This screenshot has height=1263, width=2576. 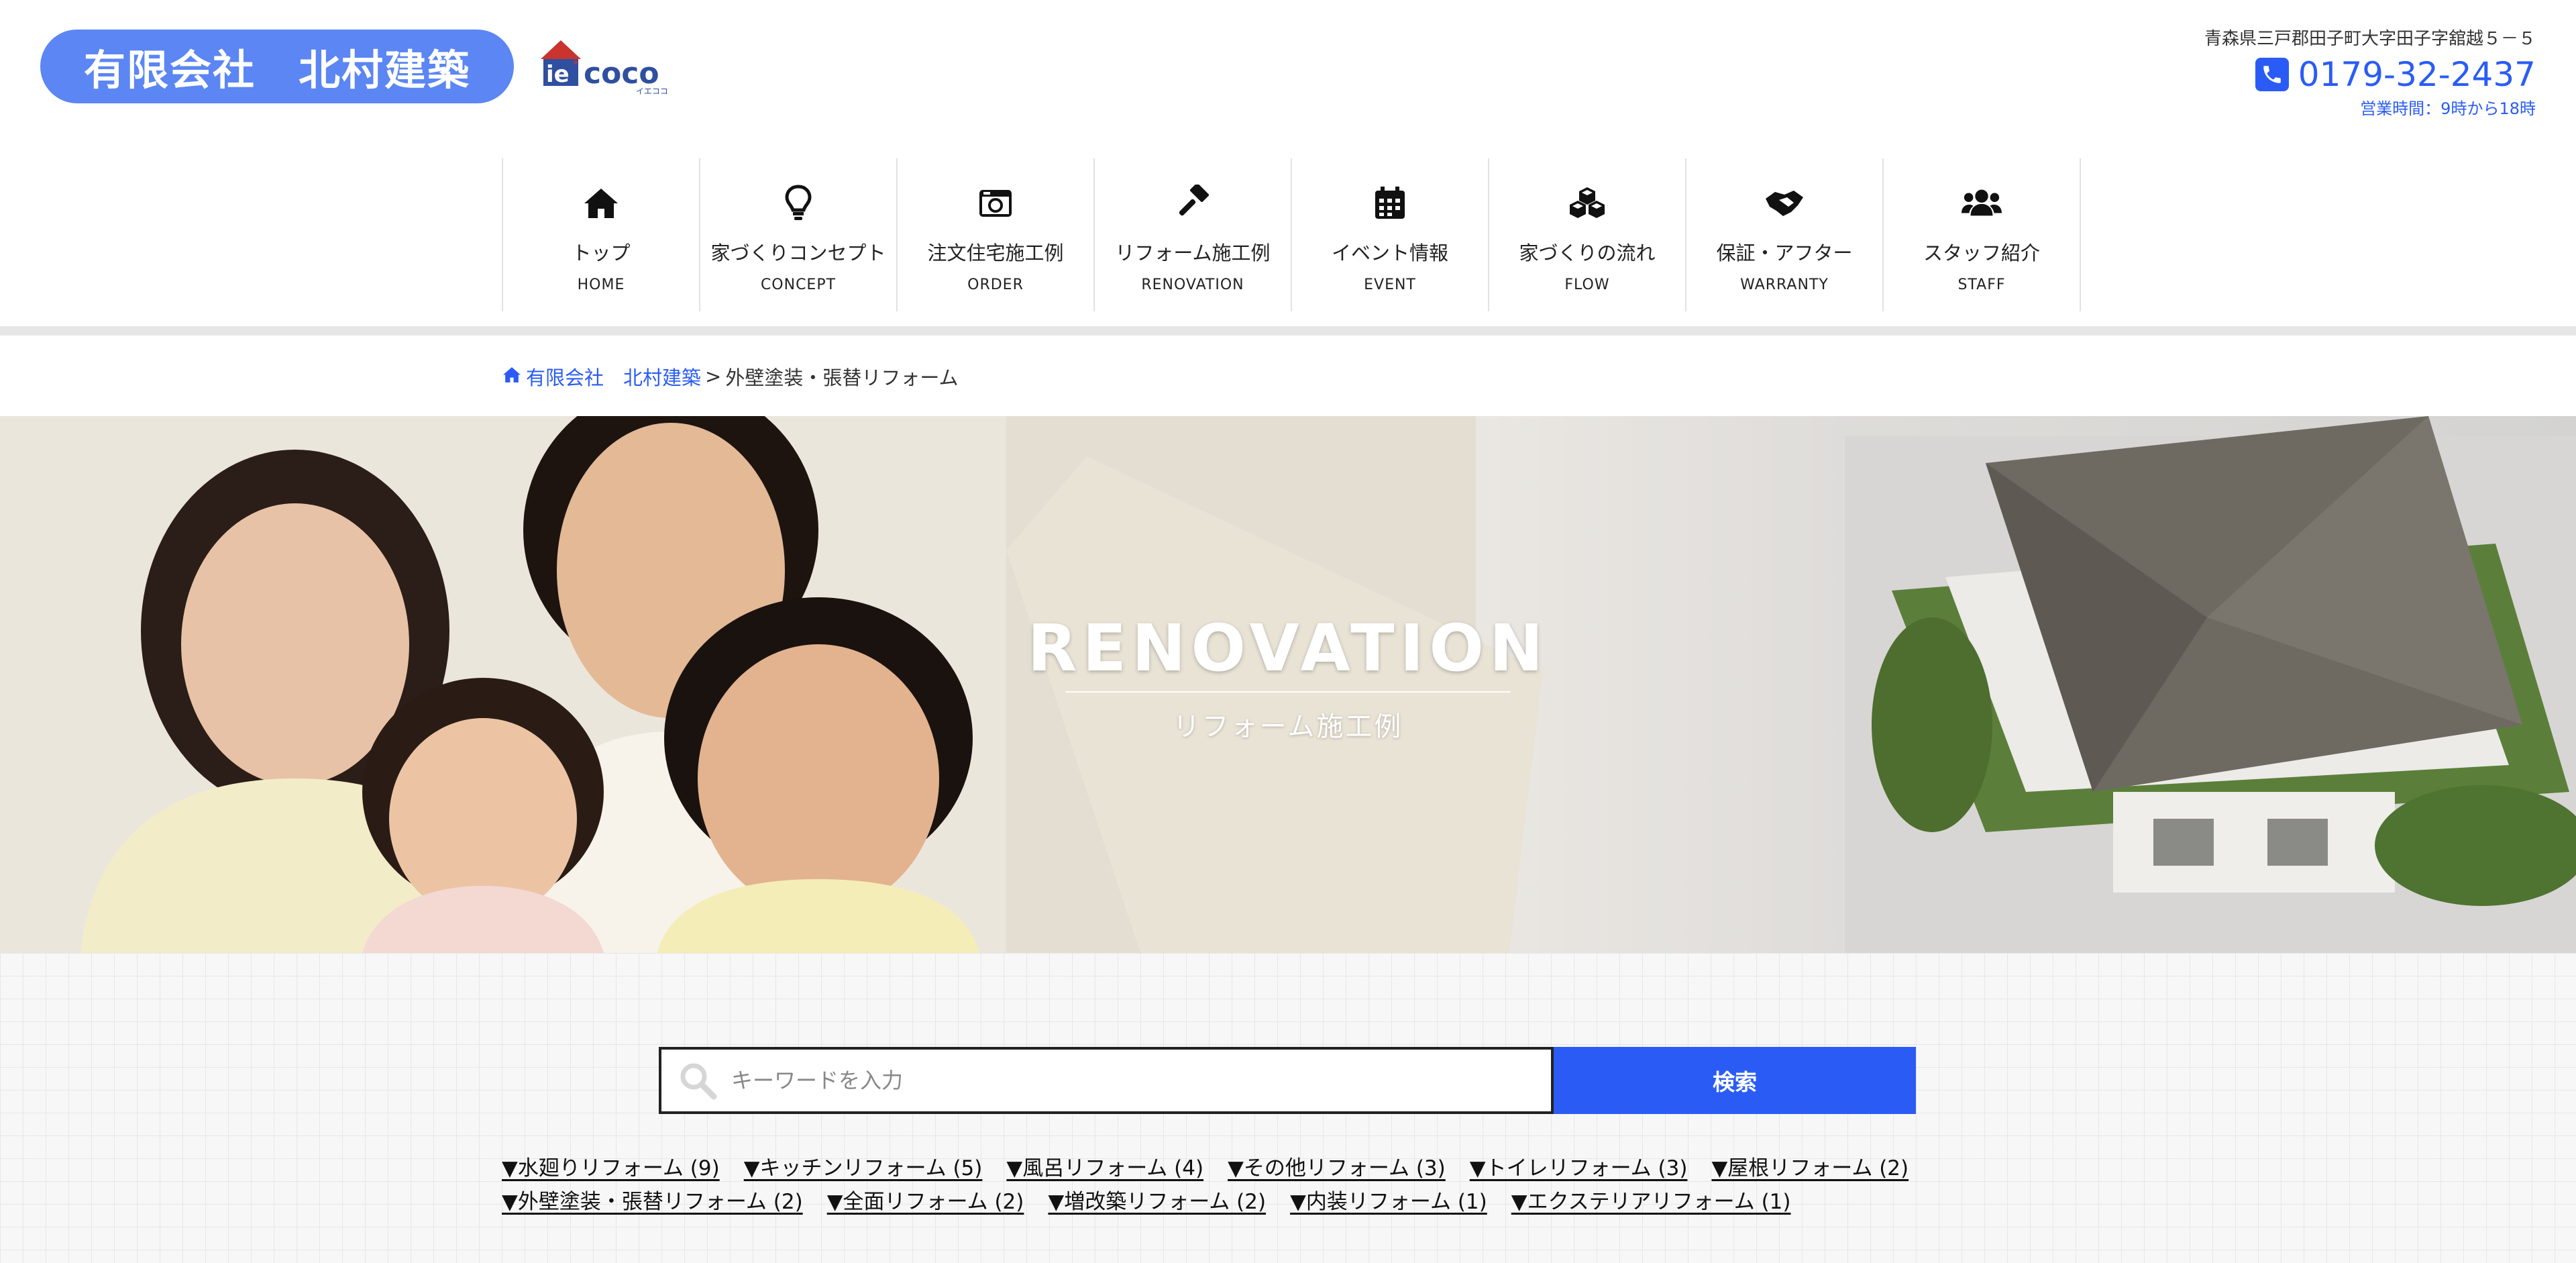 I want to click on phone-number: 0179-32-2437, so click(x=2417, y=75).